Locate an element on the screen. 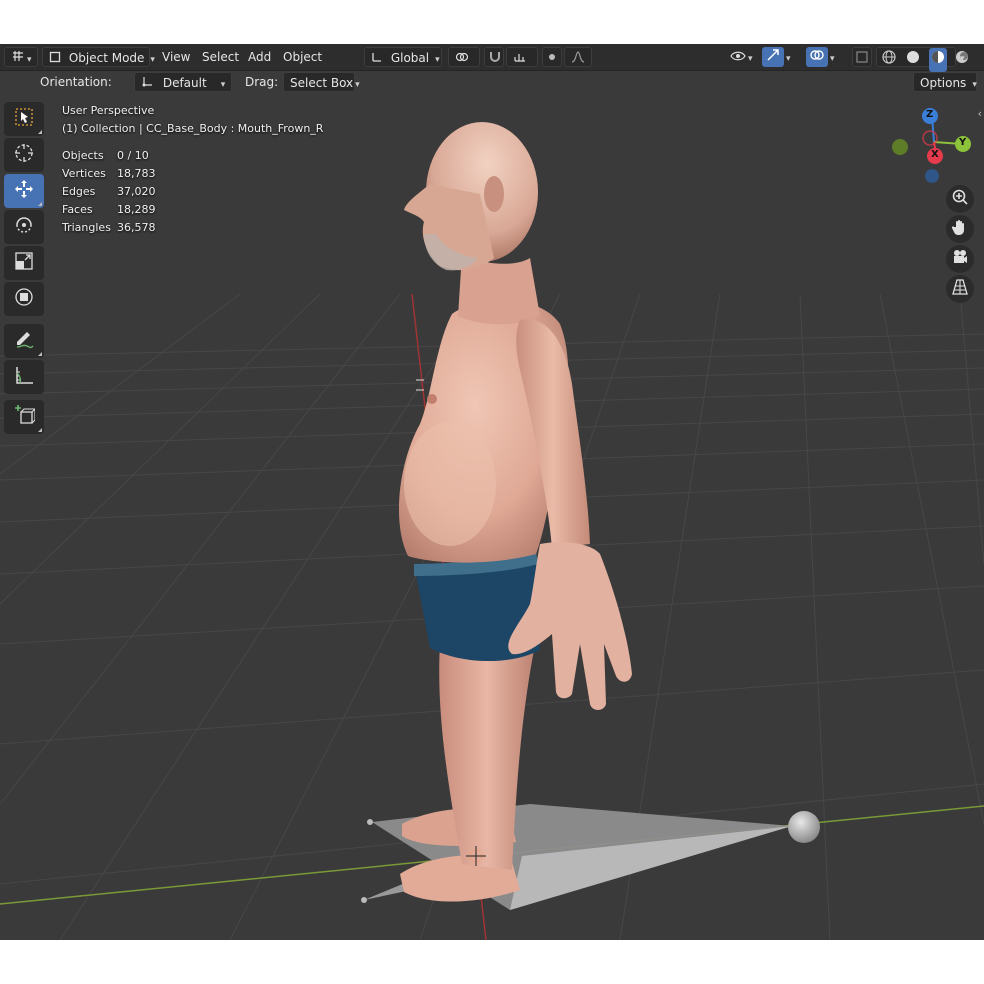  pivot-point-dropdown is located at coordinates (464, 57).